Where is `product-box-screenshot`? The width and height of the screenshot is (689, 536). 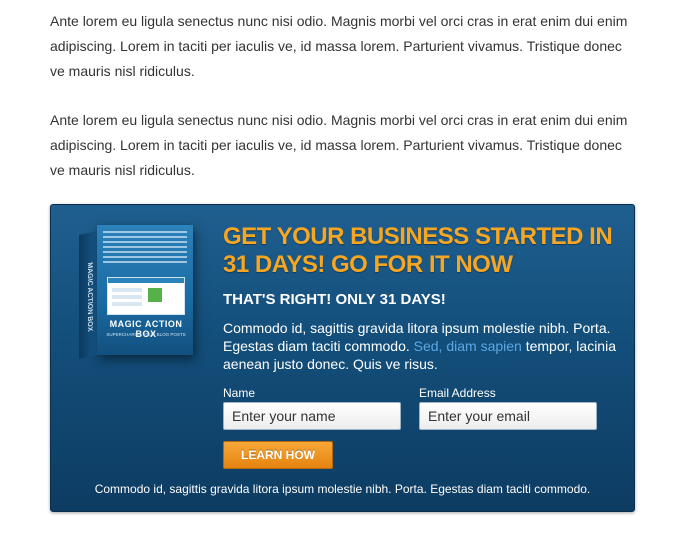
product-box-screenshot is located at coordinates (146, 296).